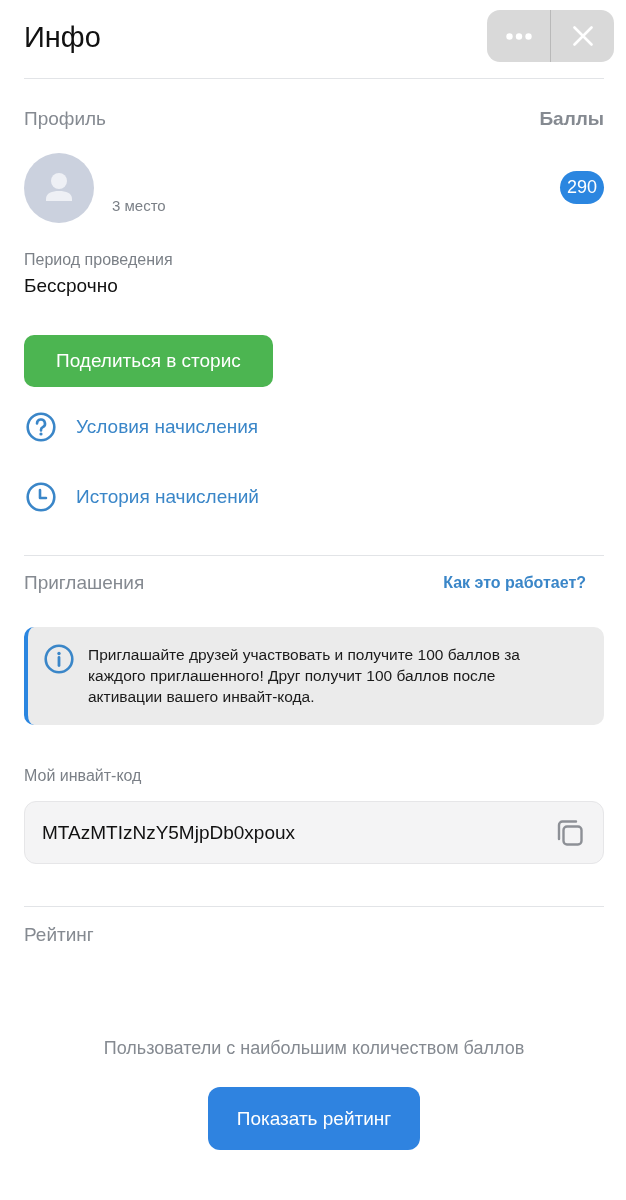 This screenshot has width=626, height=1200. Describe the element at coordinates (59, 935) in the screenshot. I see `rating-heading: Рейтинг` at that location.